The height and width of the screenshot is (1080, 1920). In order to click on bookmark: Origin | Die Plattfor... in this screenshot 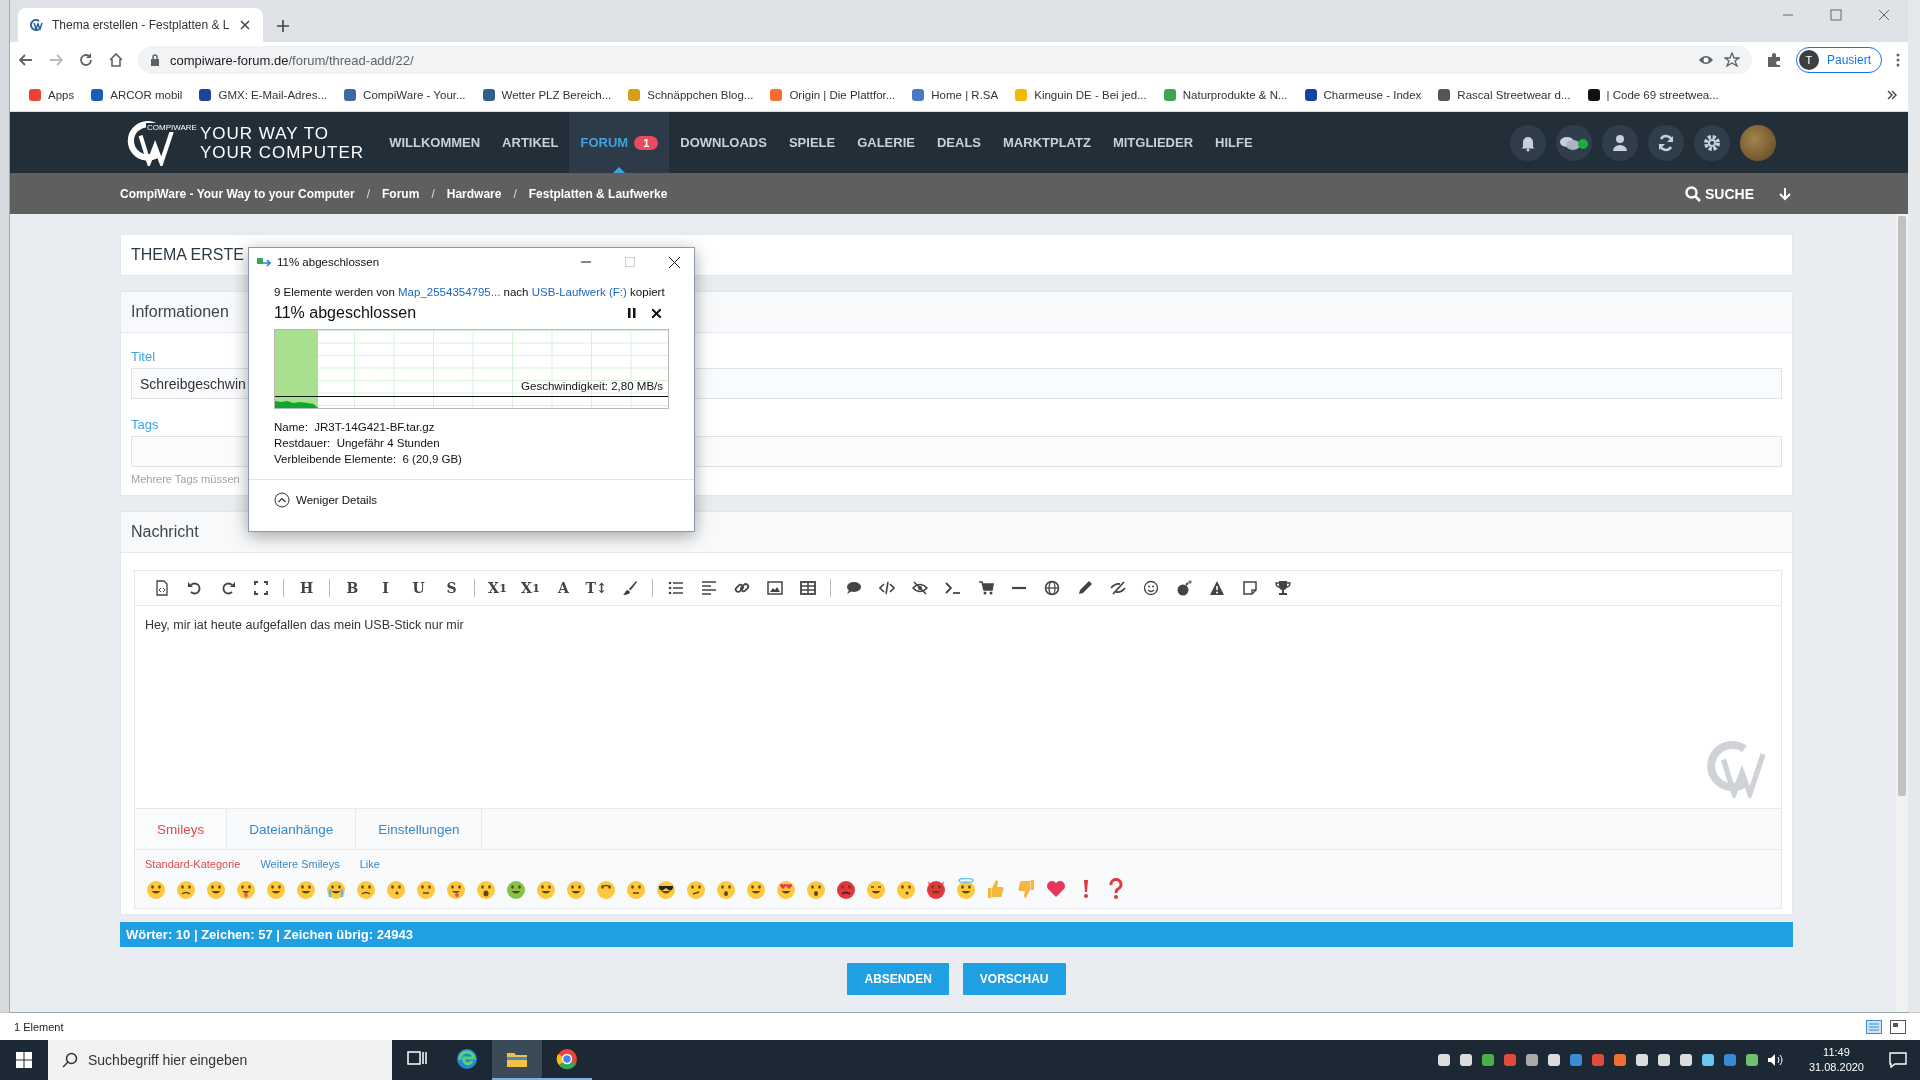, I will do `click(832, 94)`.